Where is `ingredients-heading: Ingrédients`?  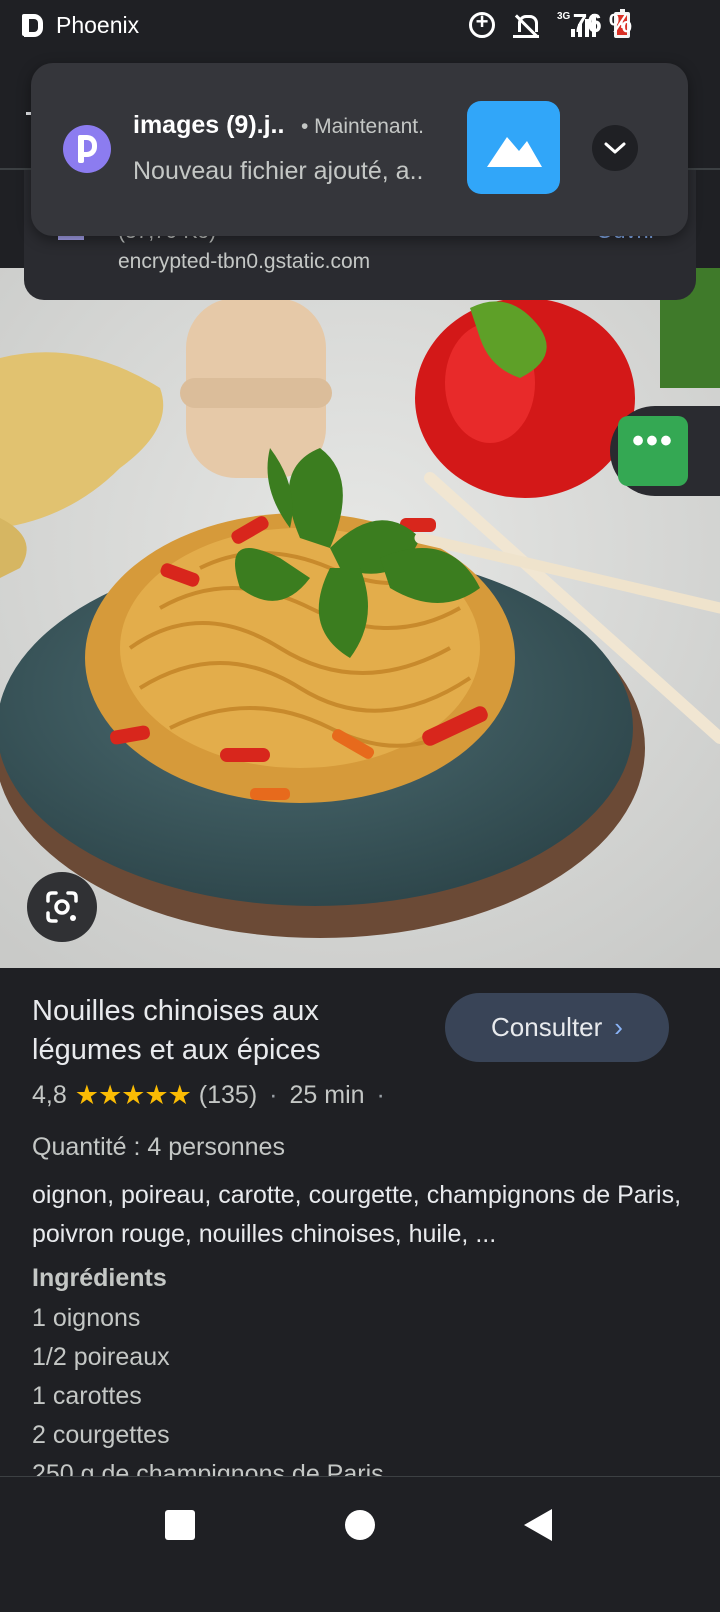 ingredients-heading: Ingrédients is located at coordinates (99, 1278).